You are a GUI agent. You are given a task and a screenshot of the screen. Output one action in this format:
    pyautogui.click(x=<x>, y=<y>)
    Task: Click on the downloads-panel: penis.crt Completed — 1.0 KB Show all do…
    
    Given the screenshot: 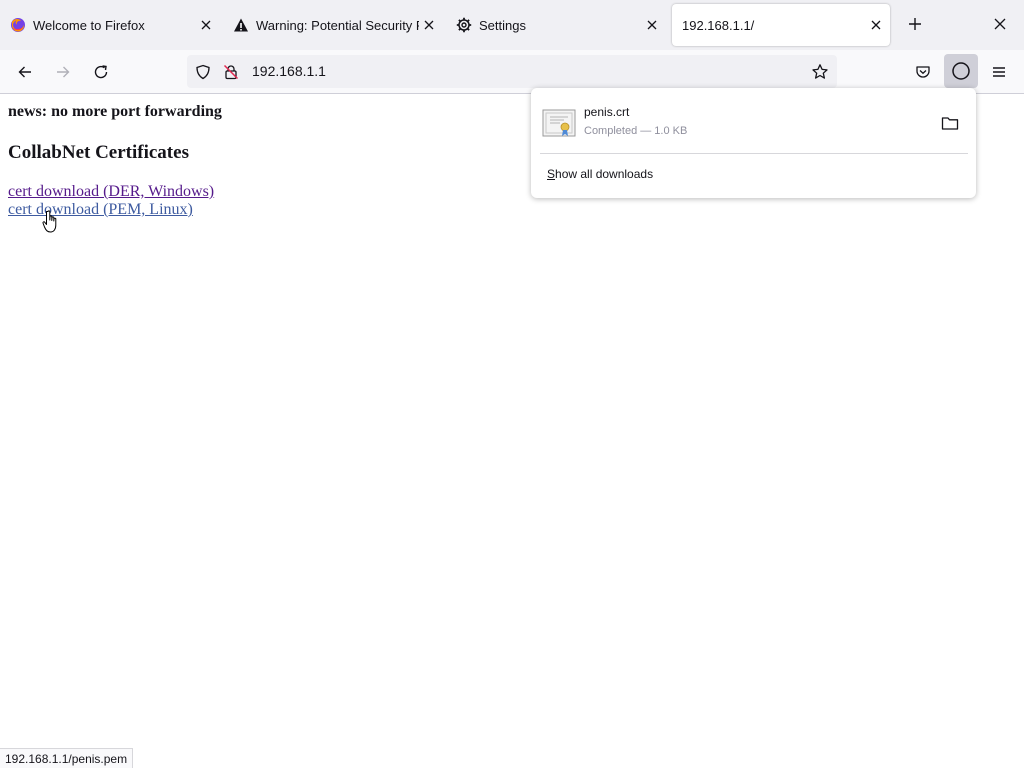 What is the action you would take?
    pyautogui.click(x=753, y=143)
    